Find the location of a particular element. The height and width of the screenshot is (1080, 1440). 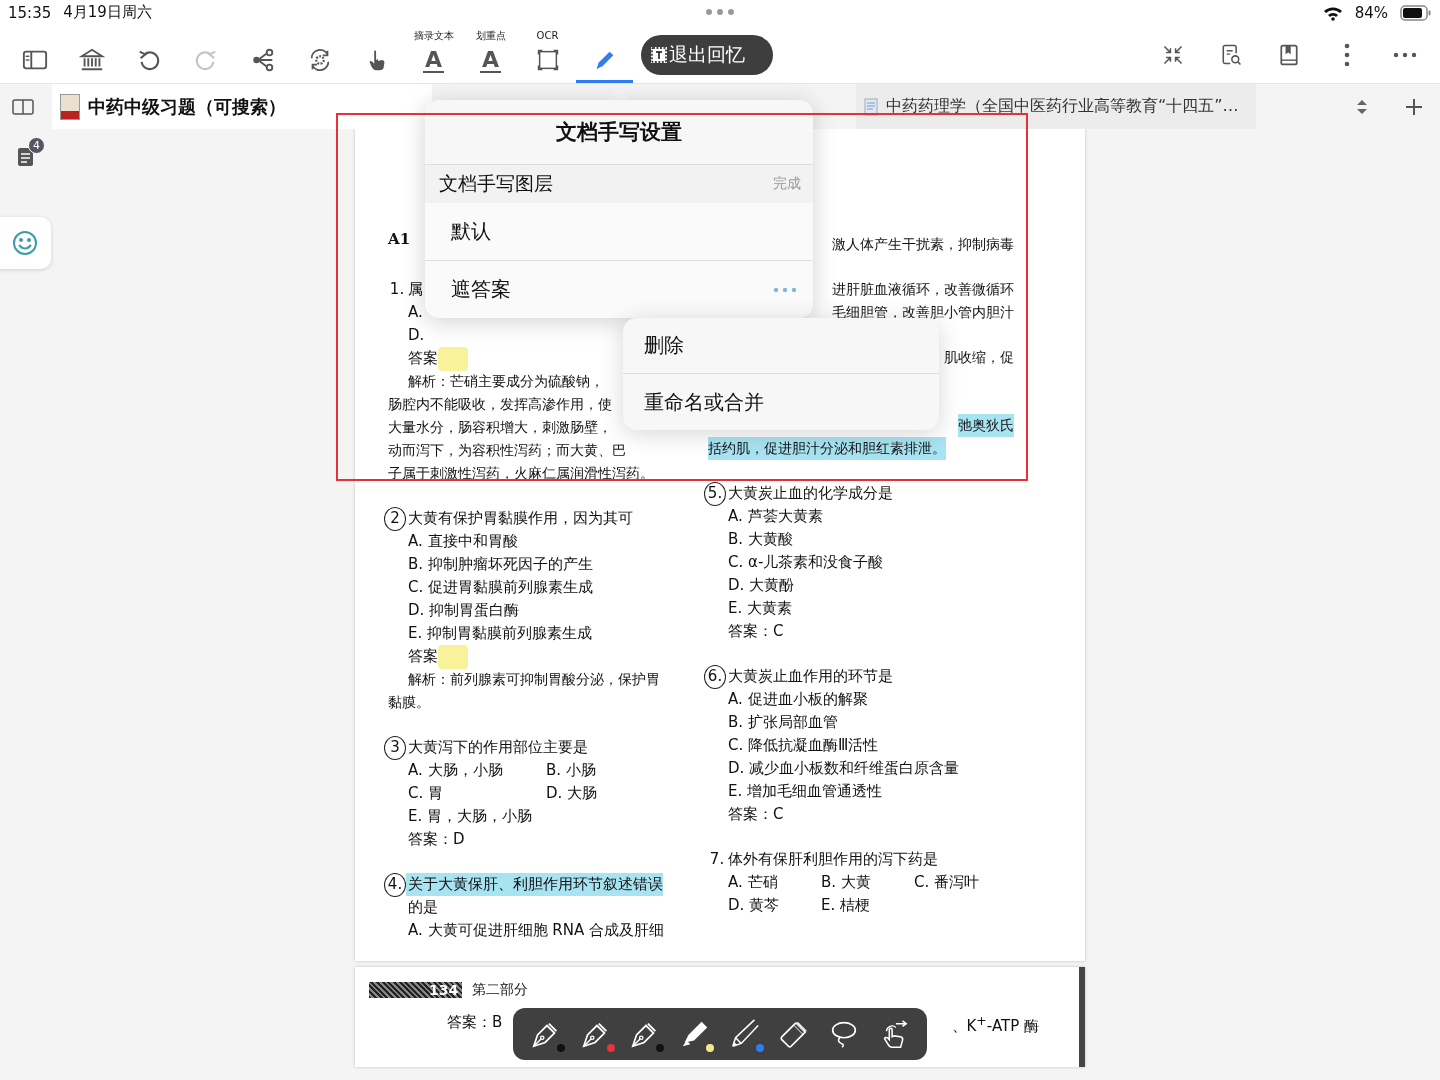

exit-recall-button: 退出回忆 is located at coordinates (707, 55).